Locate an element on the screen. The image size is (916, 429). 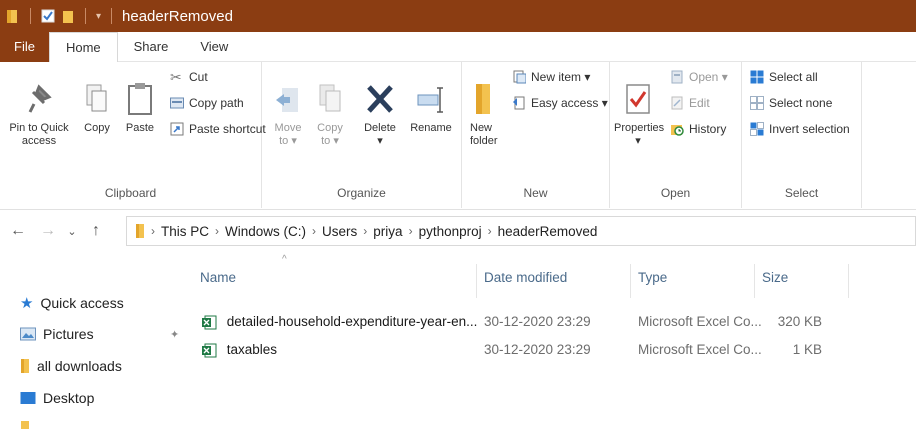
copy-to-label-1: Copy is located at coordinates (330, 128).